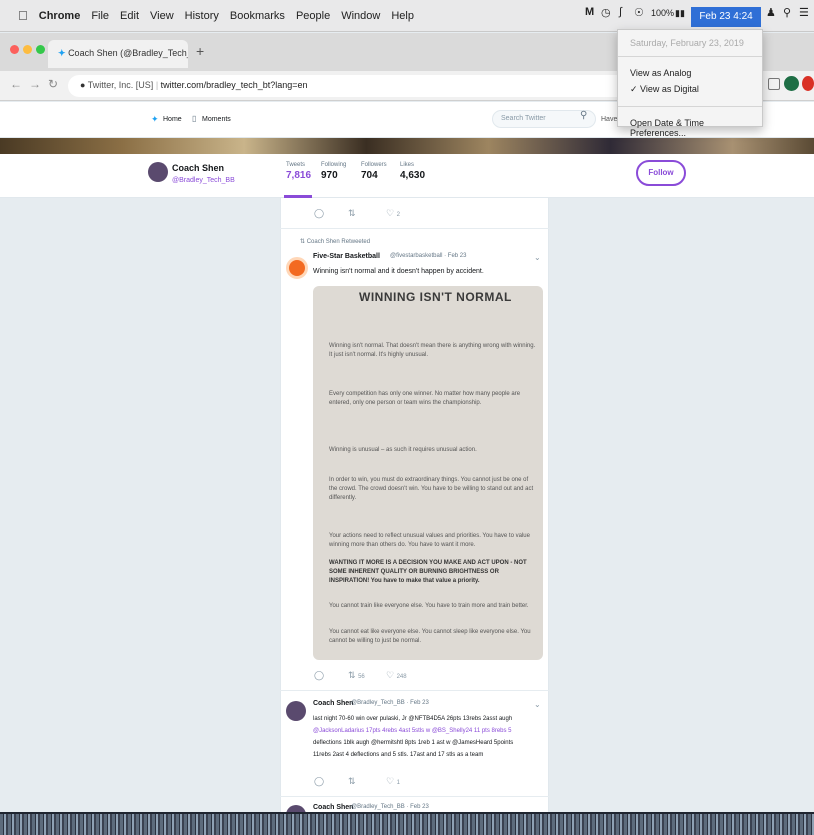 This screenshot has height=835, width=814. Describe the element at coordinates (40, 49) in the screenshot. I see `zoom-window-button` at that location.